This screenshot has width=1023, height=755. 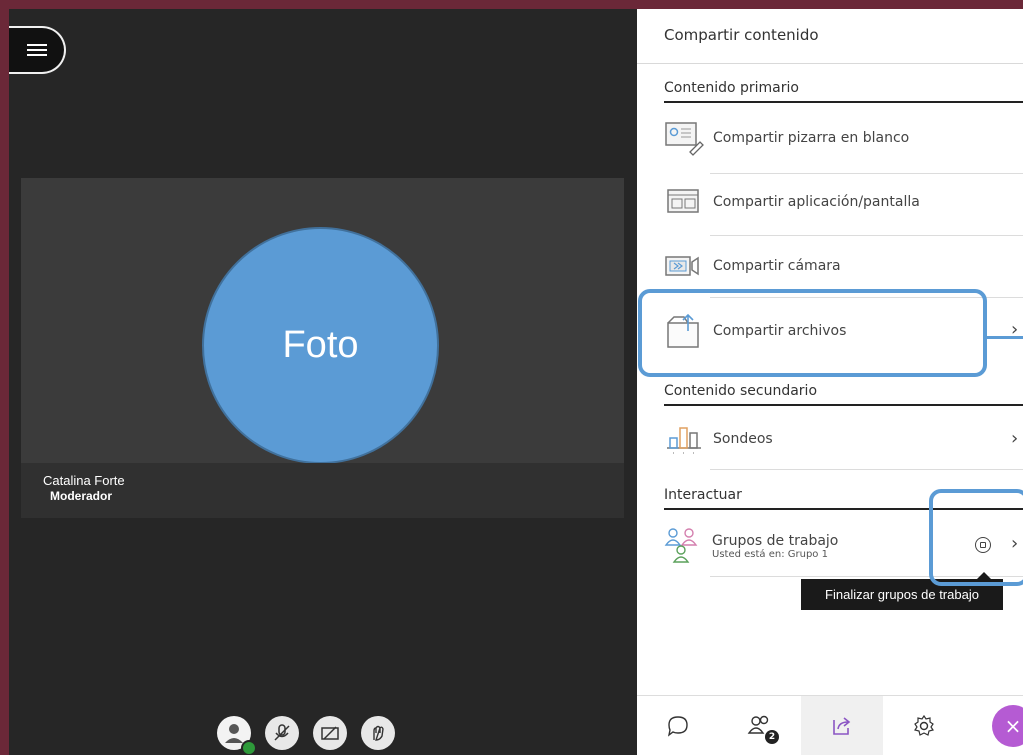 What do you see at coordinates (731, 88) in the screenshot?
I see `primary-content-heading: Contenido primario` at bounding box center [731, 88].